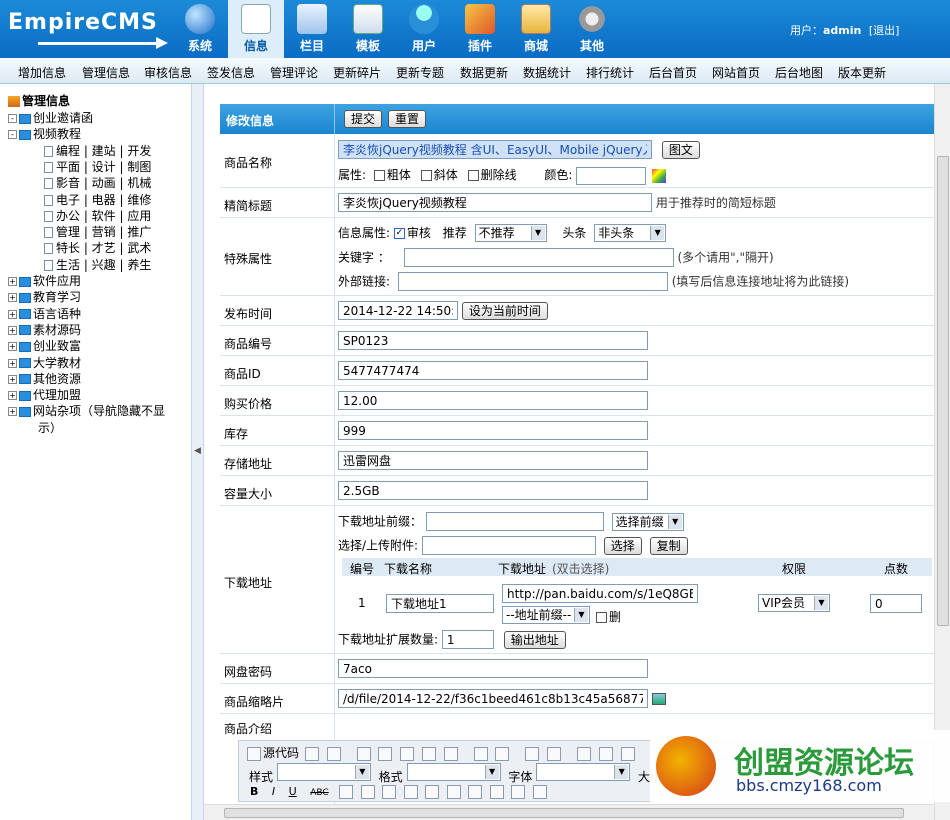  Describe the element at coordinates (532, 281) in the screenshot. I see `external-link-input` at that location.